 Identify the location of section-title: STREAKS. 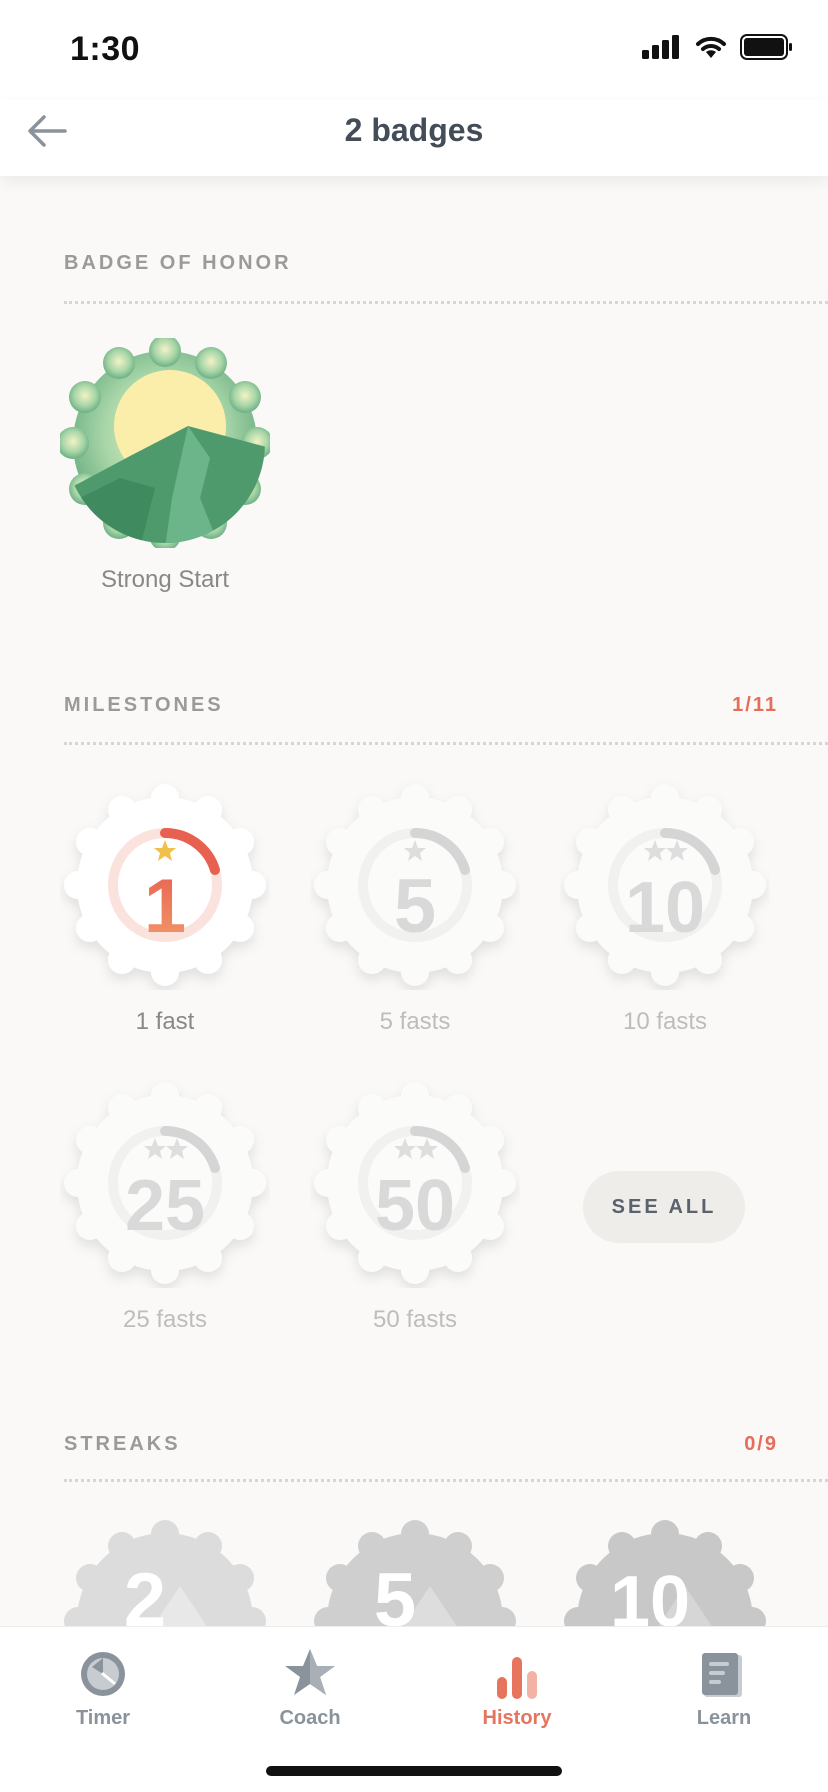
(122, 1444).